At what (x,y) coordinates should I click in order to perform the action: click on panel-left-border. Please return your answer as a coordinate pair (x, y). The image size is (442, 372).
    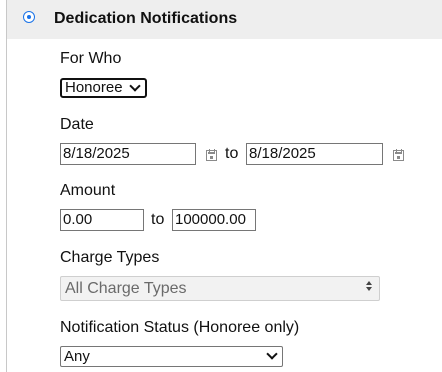
    Looking at the image, I should click on (6, 186).